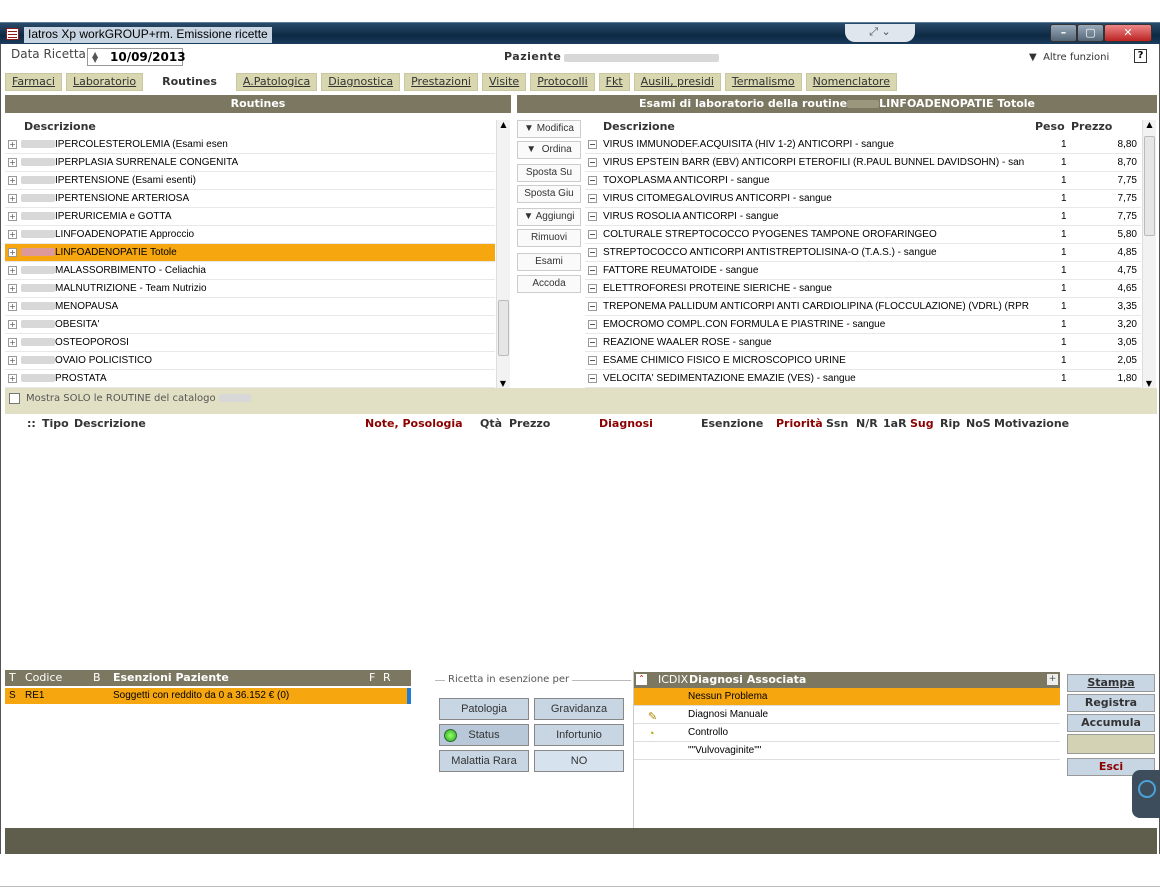 Image resolution: width=1160 pixels, height=890 pixels. I want to click on modifica-button: ▼ Modifica, so click(549, 129).